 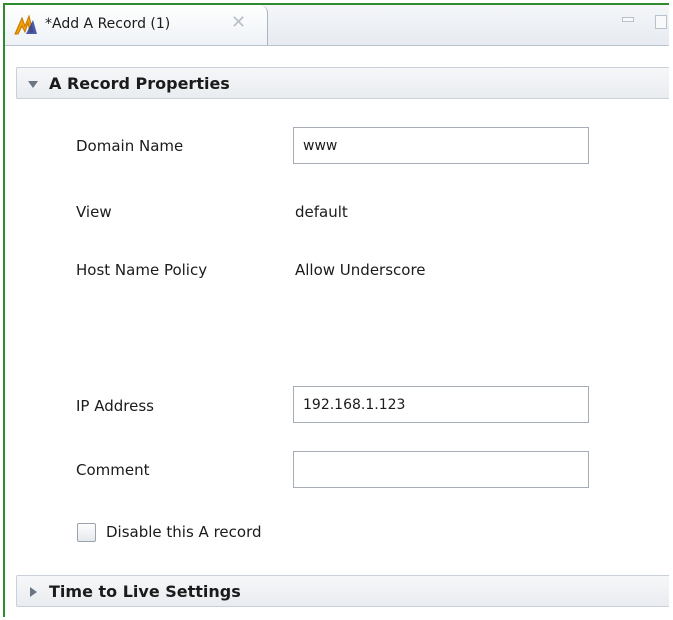 What do you see at coordinates (130, 146) in the screenshot?
I see `domain-name-label: Domain Name` at bounding box center [130, 146].